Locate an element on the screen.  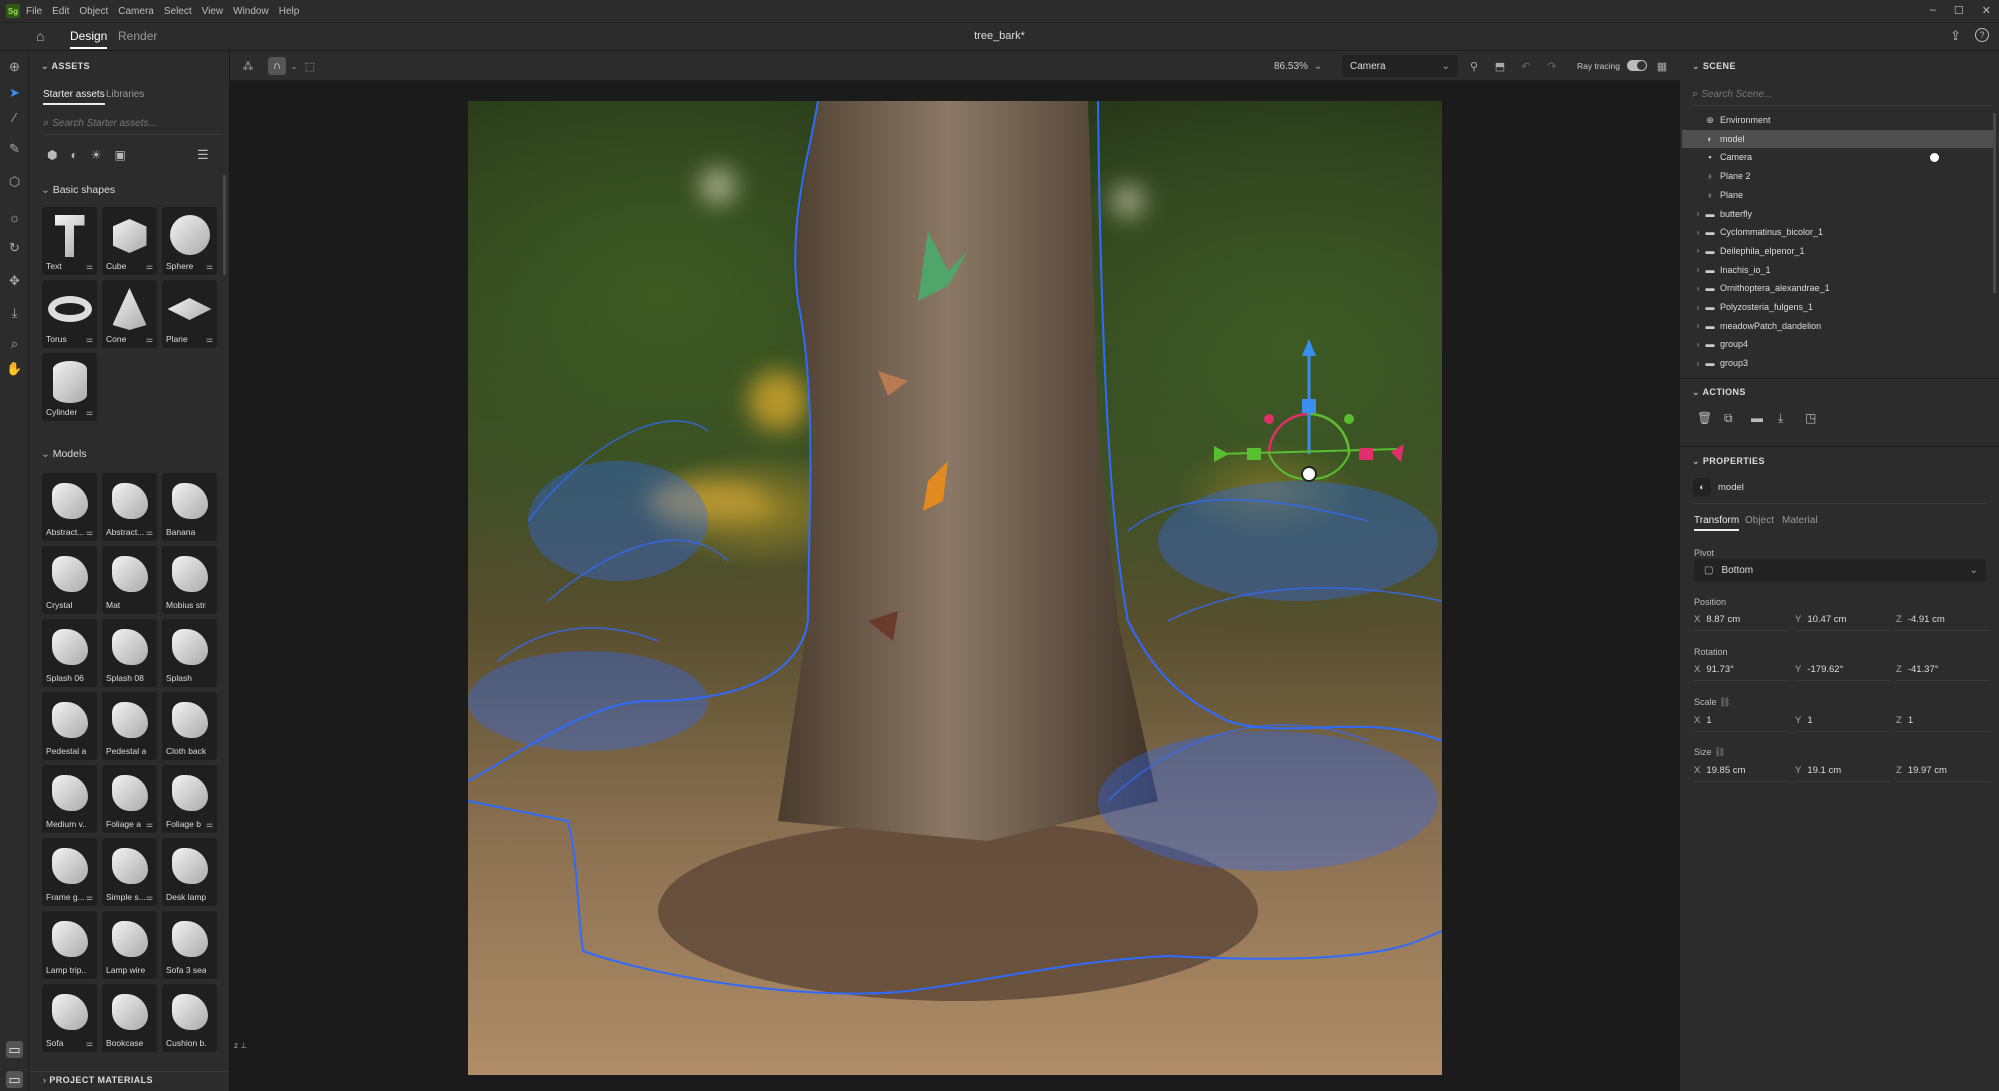
scene-item: ⊕ Environment is located at coordinates (1838, 120).